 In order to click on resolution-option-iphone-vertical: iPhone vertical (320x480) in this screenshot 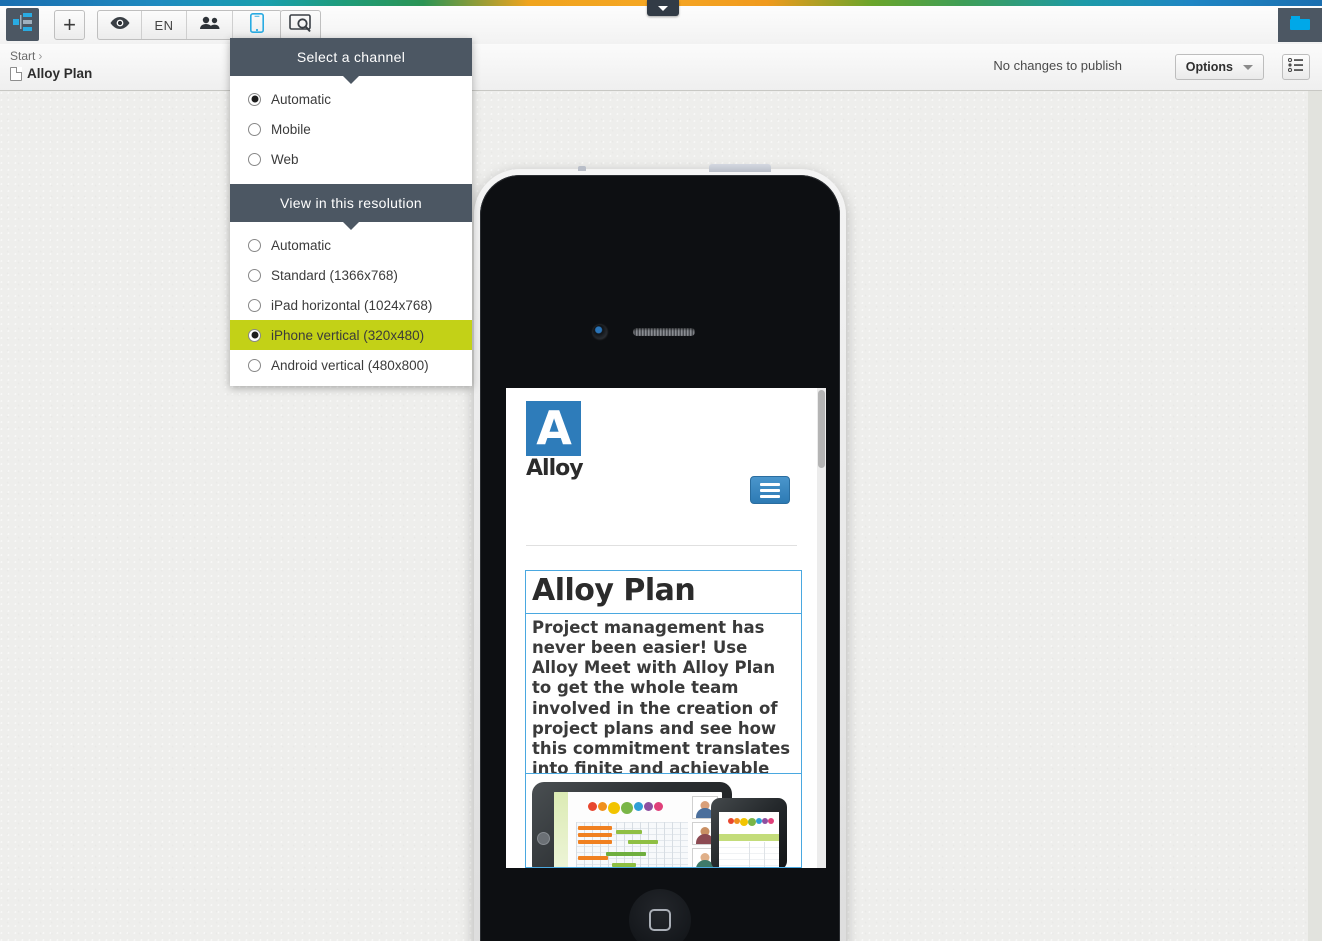, I will do `click(351, 335)`.